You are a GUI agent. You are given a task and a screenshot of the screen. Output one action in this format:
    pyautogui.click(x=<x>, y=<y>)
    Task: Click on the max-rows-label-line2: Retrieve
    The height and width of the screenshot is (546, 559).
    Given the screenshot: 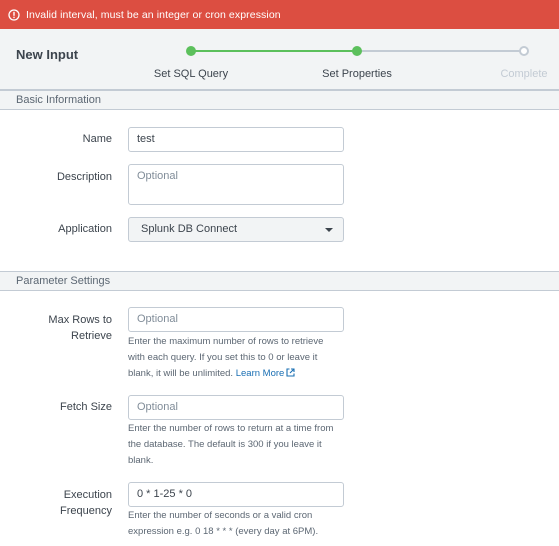 What is the action you would take?
    pyautogui.click(x=91, y=336)
    